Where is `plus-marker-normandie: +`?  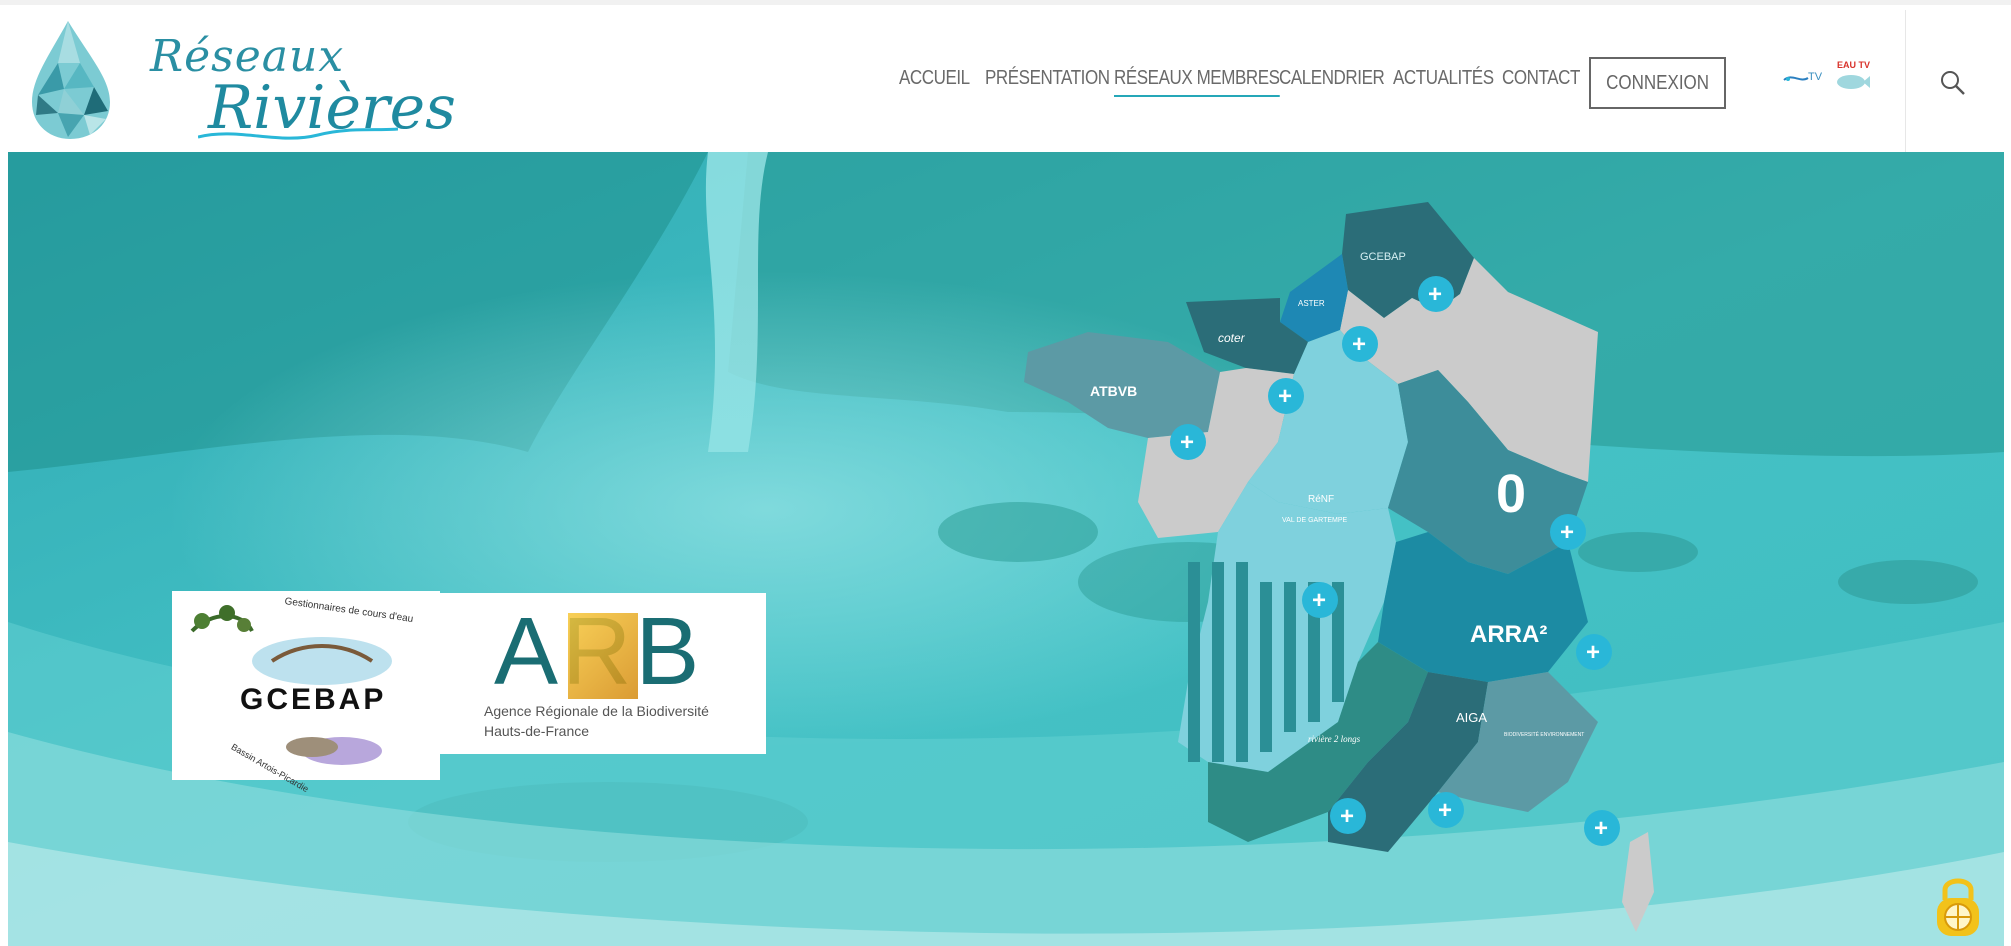 plus-marker-normandie: + is located at coordinates (1286, 396).